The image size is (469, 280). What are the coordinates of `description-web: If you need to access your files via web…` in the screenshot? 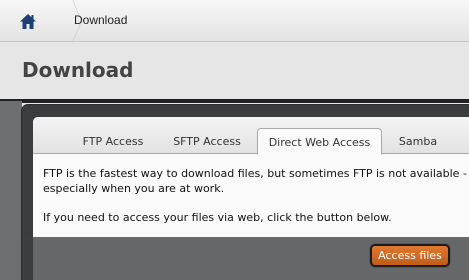 It's located at (217, 217).